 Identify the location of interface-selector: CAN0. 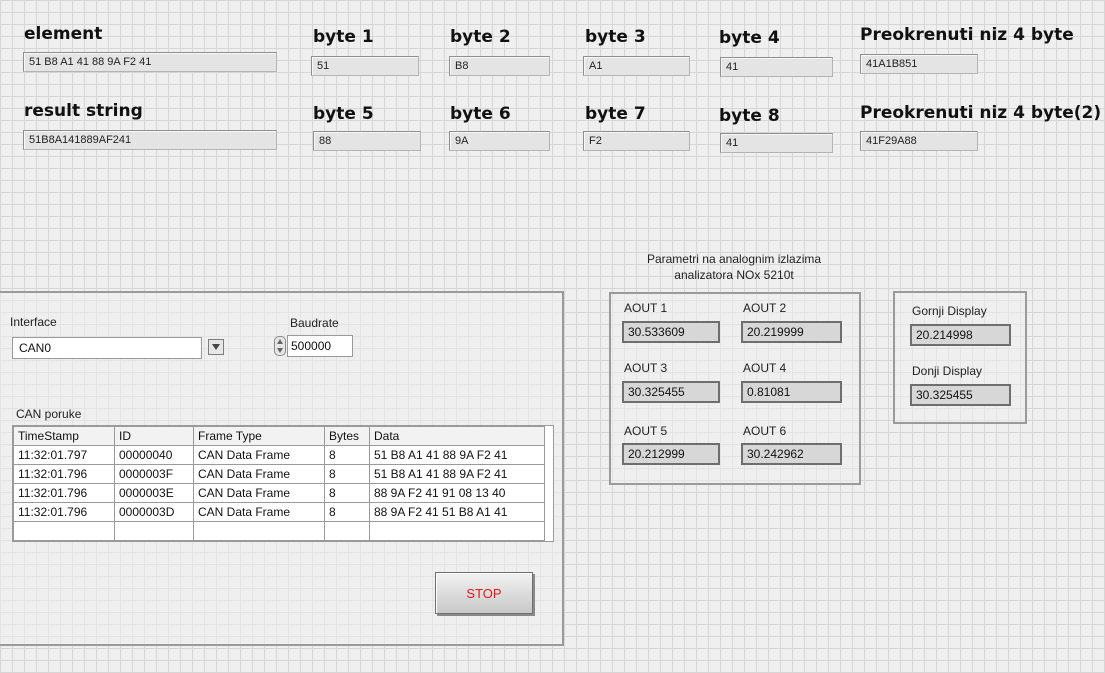
(119, 349).